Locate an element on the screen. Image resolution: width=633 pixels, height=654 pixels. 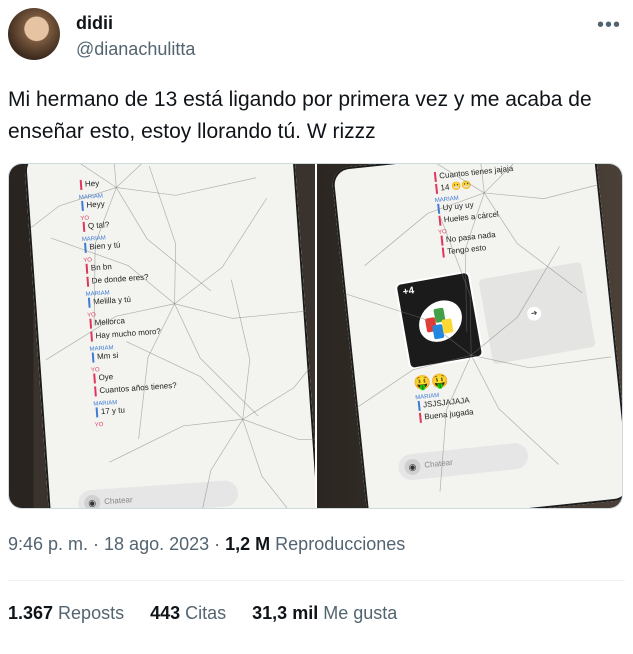
chat-message: Melilla y tú is located at coordinates (109, 301).